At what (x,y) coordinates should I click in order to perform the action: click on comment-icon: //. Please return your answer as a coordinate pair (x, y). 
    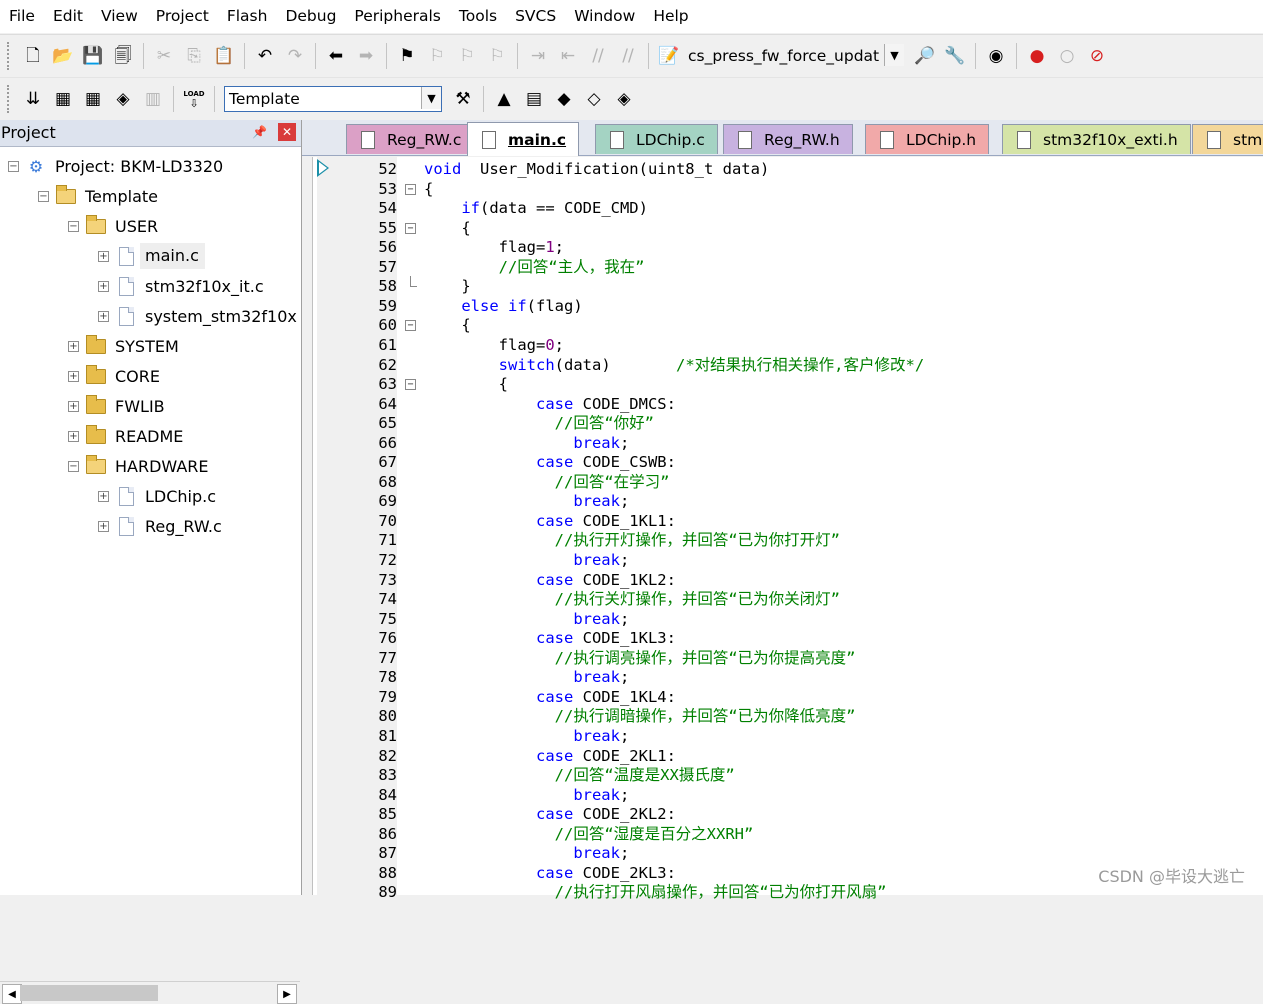
    Looking at the image, I should click on (598, 56).